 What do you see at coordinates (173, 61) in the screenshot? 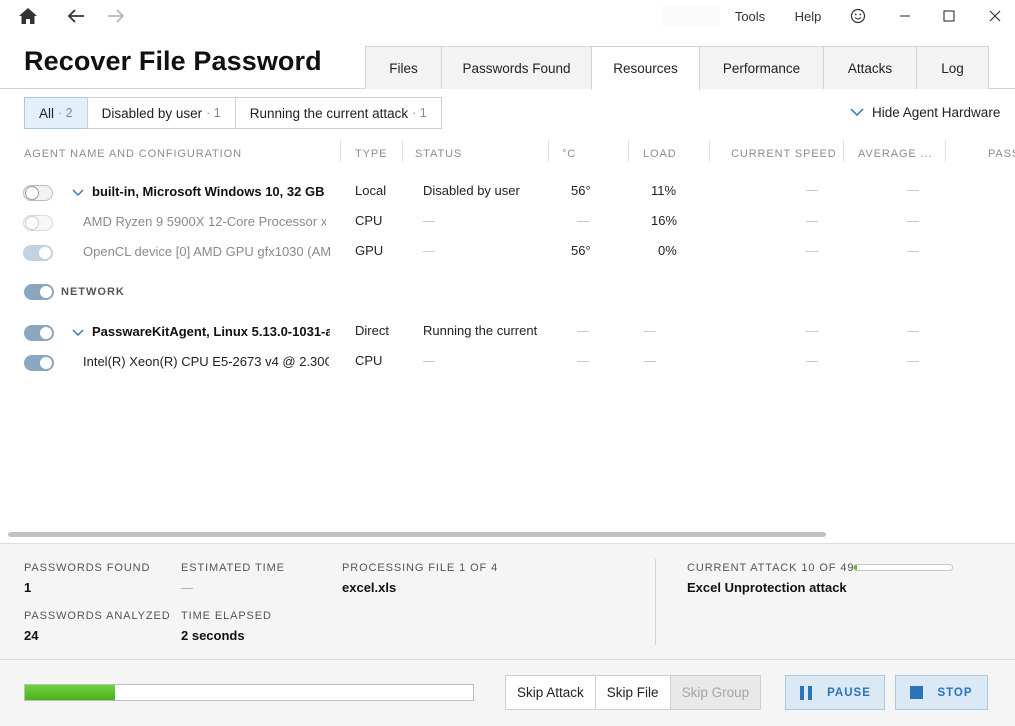
I see `page-title: Recover File Password` at bounding box center [173, 61].